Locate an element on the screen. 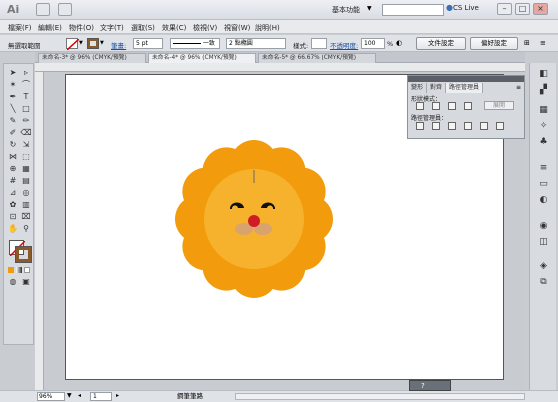 The height and width of the screenshot is (402, 558). lion-nose is located at coordinates (254, 221).